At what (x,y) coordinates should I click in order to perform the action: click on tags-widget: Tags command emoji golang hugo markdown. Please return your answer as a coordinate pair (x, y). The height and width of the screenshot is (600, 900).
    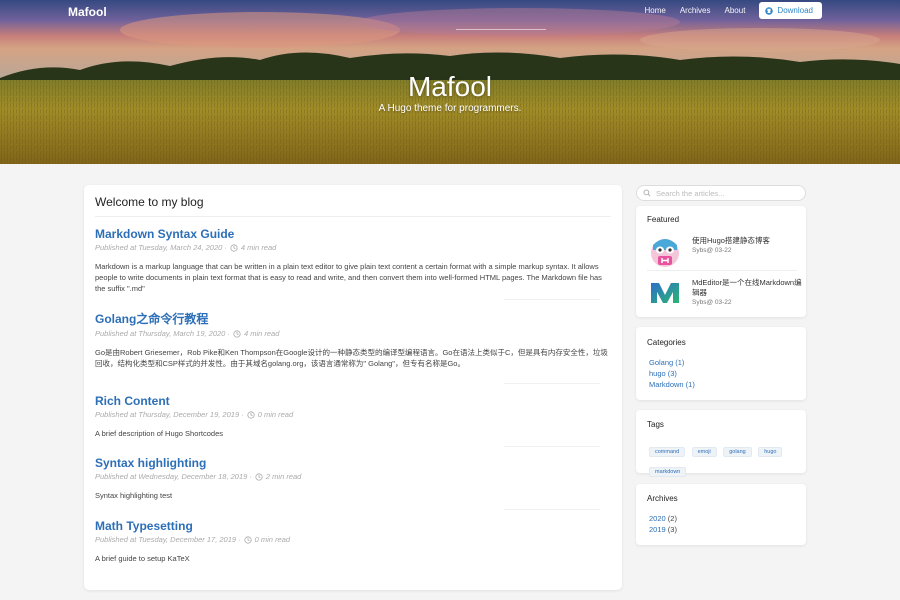
    Looking at the image, I should click on (721, 443).